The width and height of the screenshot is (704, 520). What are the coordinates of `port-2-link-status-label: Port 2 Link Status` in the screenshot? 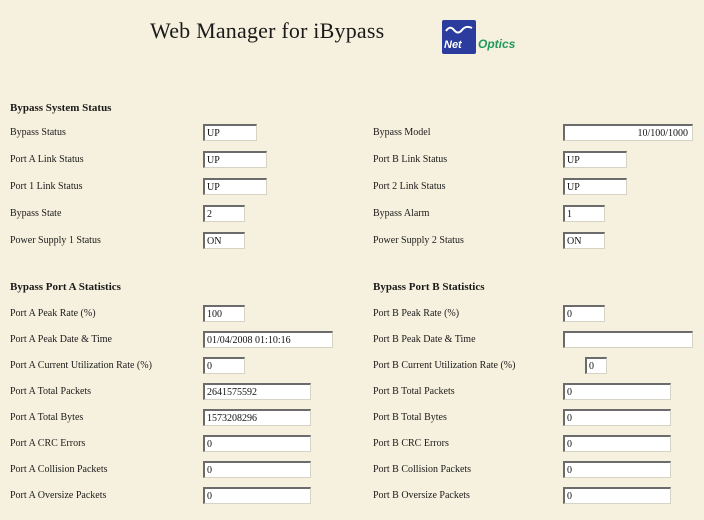 It's located at (409, 186).